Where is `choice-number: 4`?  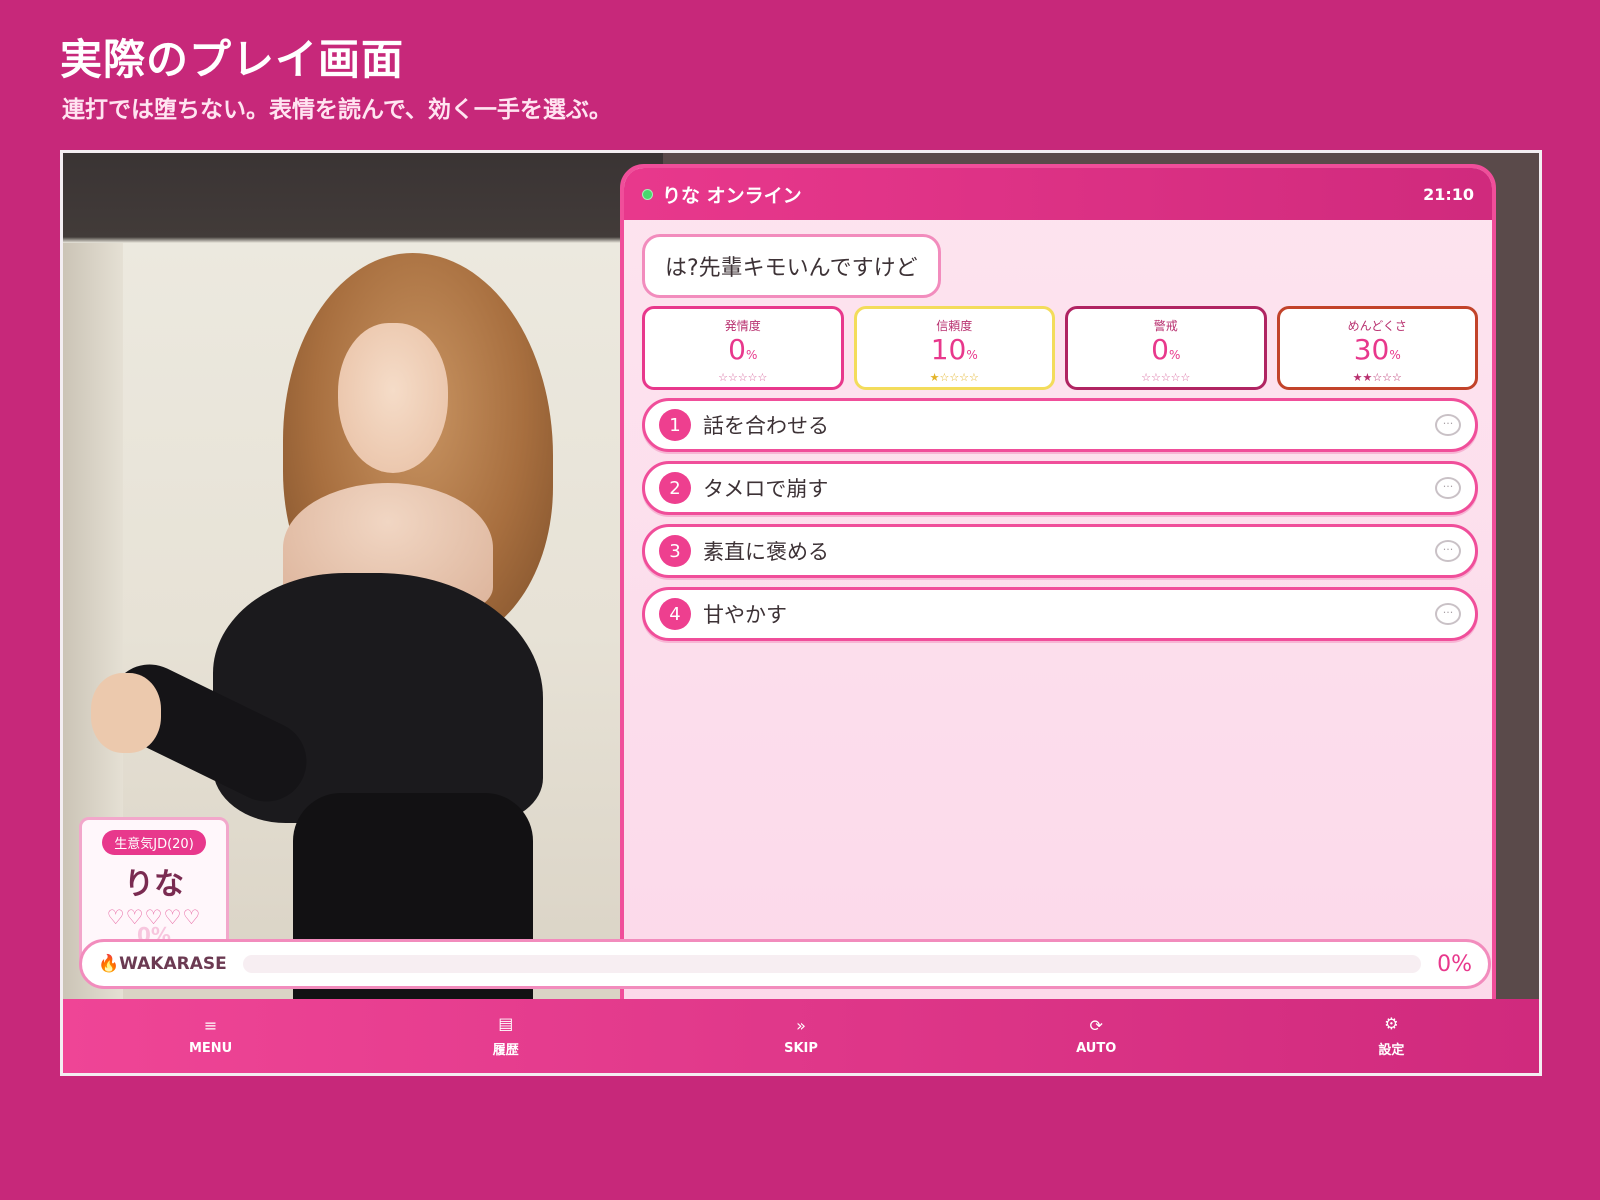 choice-number: 4 is located at coordinates (675, 614).